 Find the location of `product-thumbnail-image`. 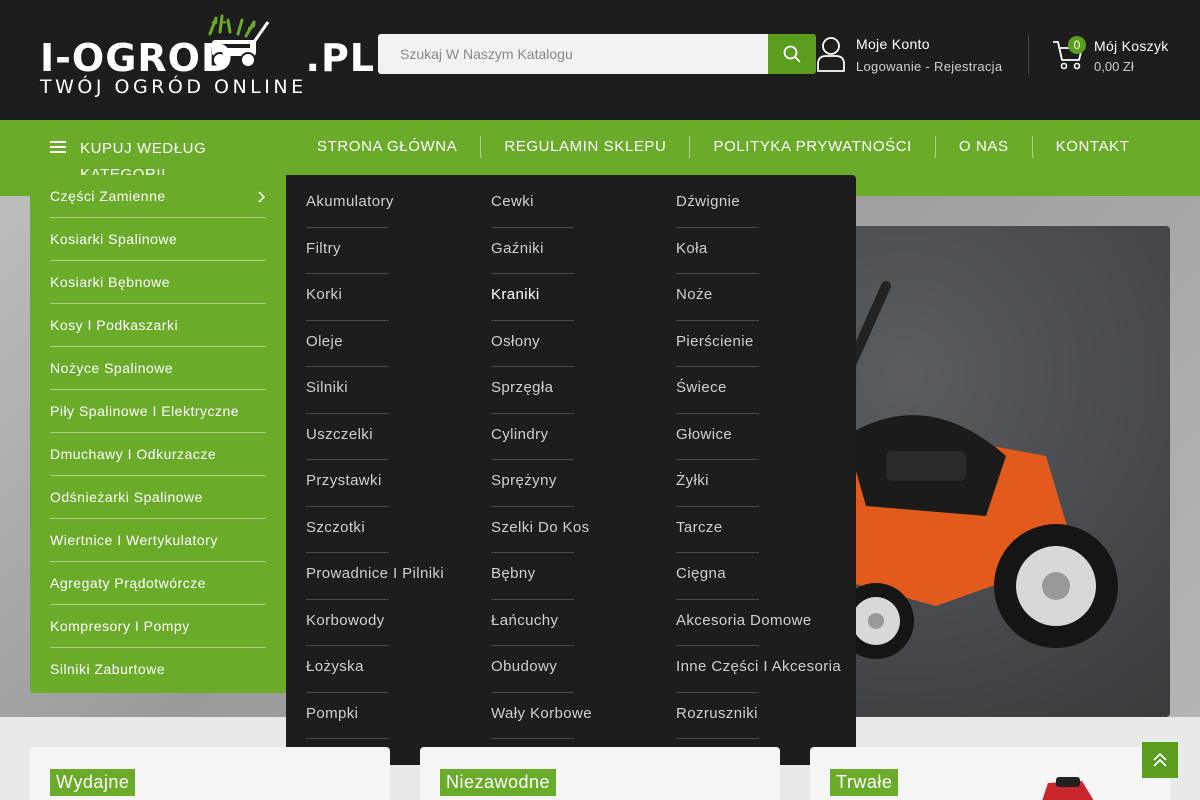

product-thumbnail-image is located at coordinates (1068, 788).